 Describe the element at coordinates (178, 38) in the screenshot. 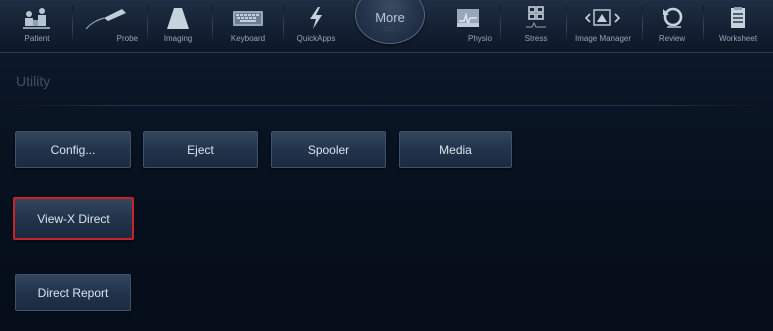

I see `toolbar-label: Imaging` at that location.